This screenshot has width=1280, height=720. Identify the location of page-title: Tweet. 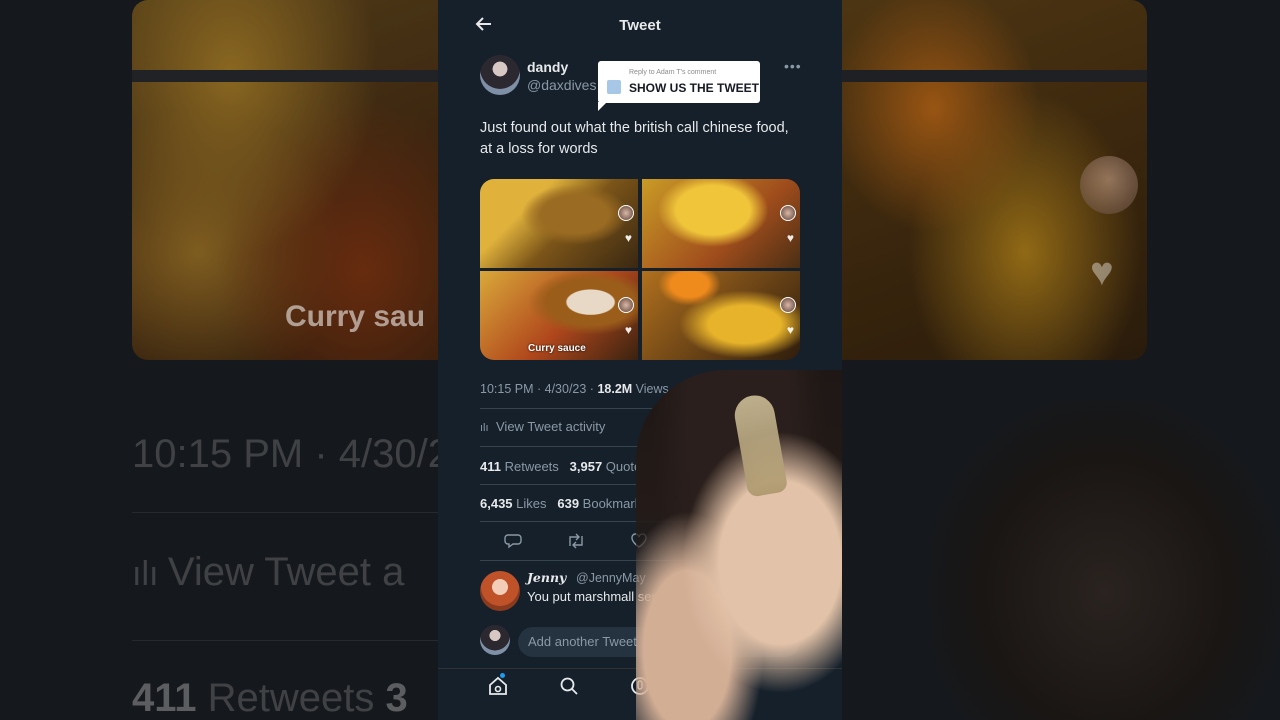
(640, 25).